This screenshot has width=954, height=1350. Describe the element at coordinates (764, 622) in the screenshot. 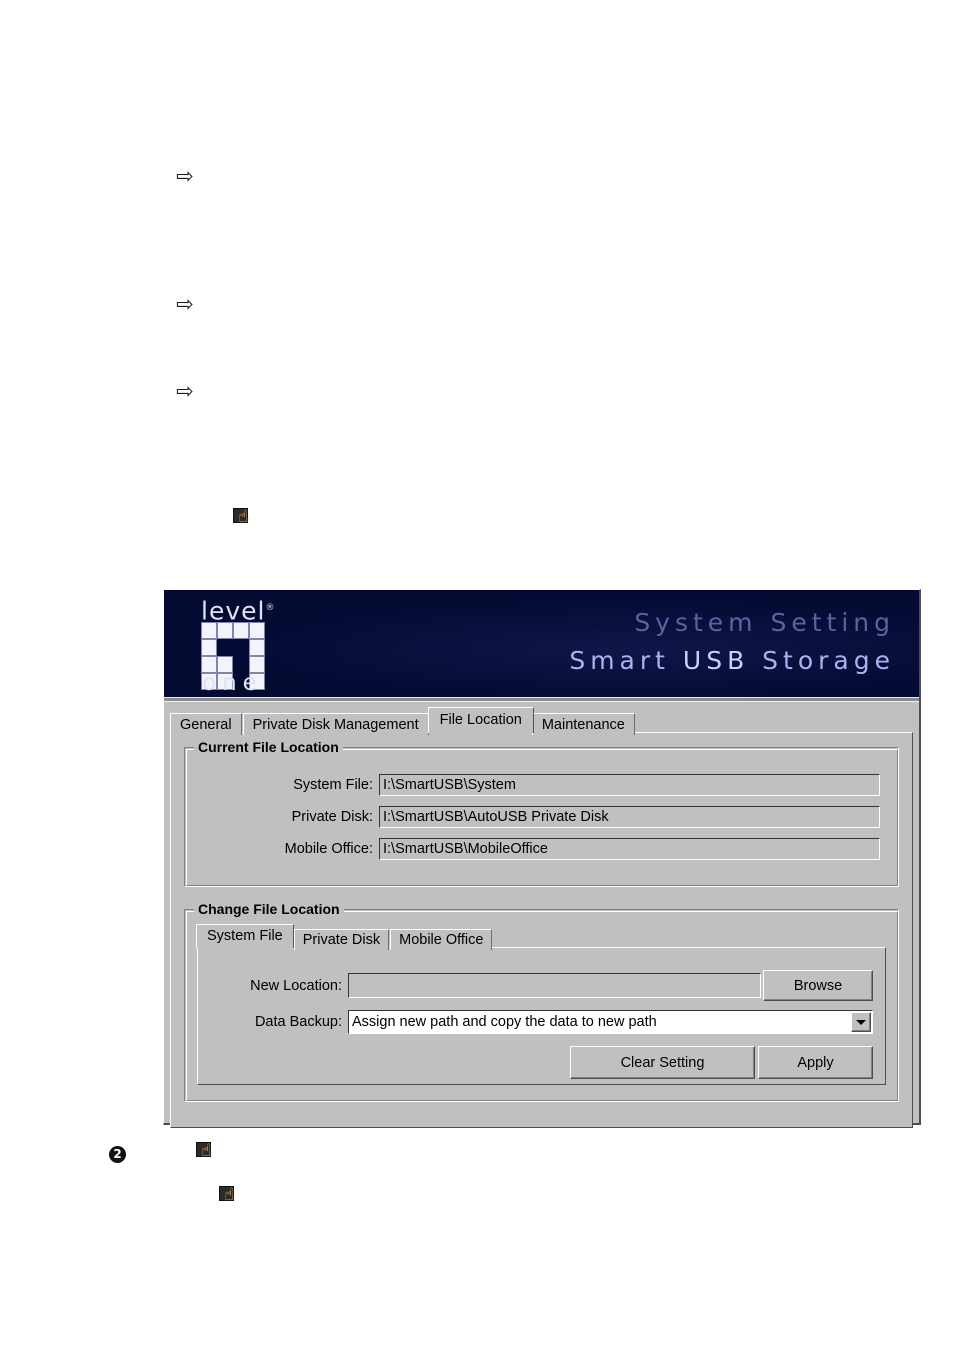

I see `banner-title-system-setting: System Setting` at that location.